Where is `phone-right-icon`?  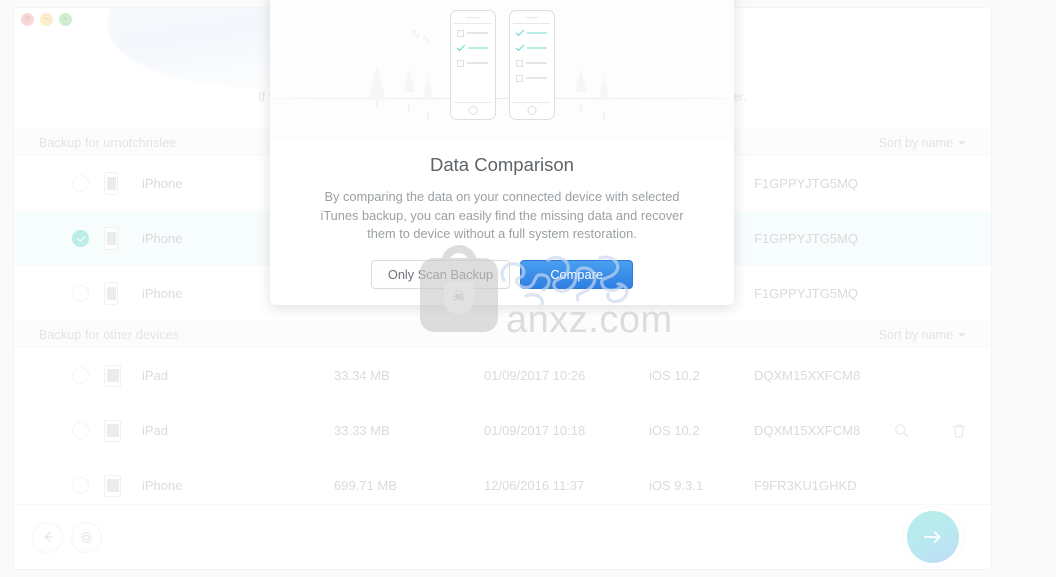
phone-right-icon is located at coordinates (531, 65).